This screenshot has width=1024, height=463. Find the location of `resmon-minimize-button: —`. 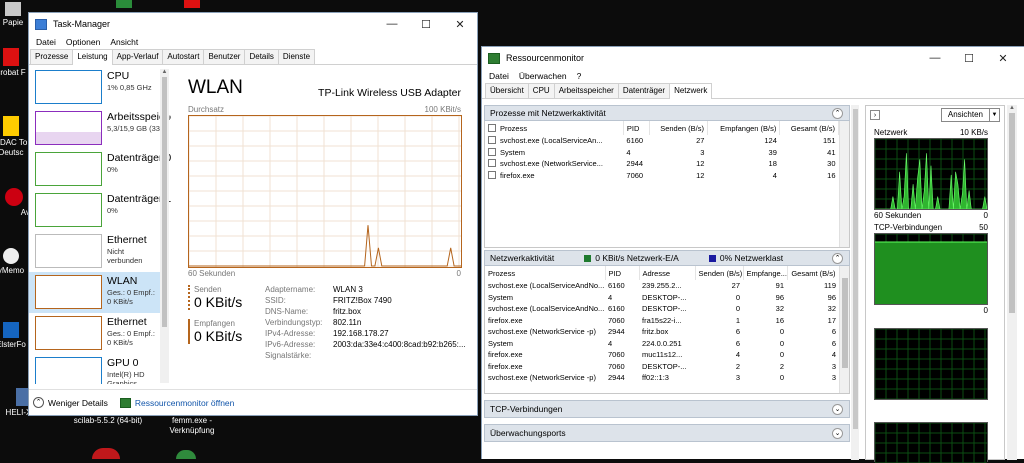

resmon-minimize-button: — is located at coordinates (935, 58).